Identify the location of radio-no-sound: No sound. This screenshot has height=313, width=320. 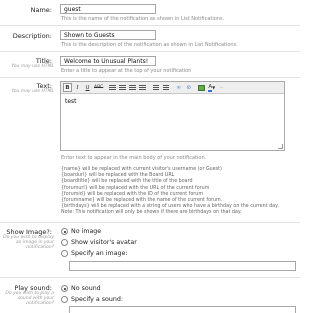
(81, 288).